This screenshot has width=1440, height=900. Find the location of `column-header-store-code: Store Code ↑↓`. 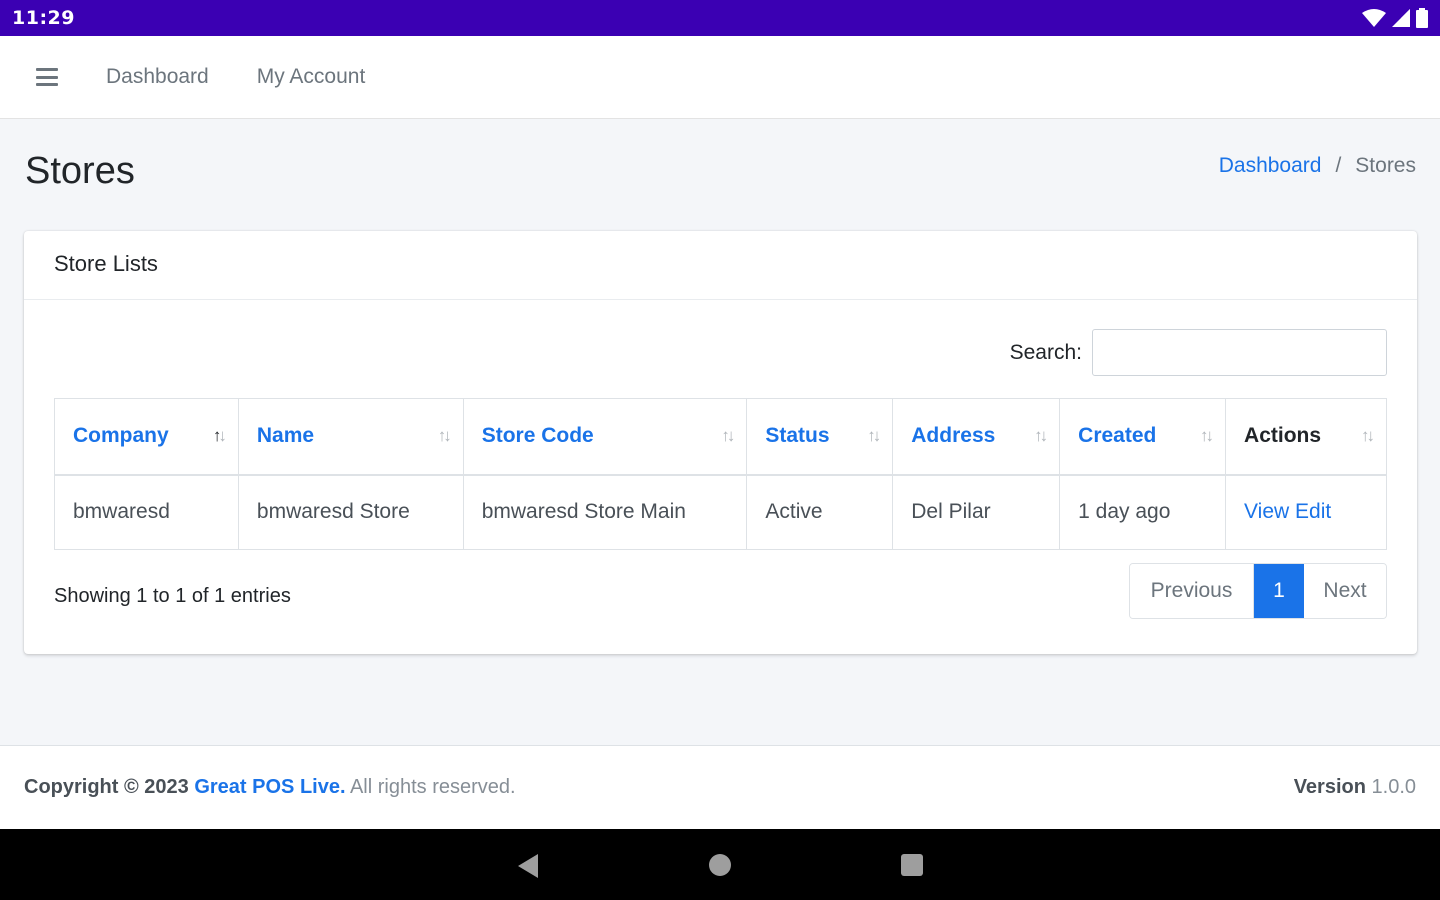

column-header-store-code: Store Code ↑↓ is located at coordinates (605, 437).